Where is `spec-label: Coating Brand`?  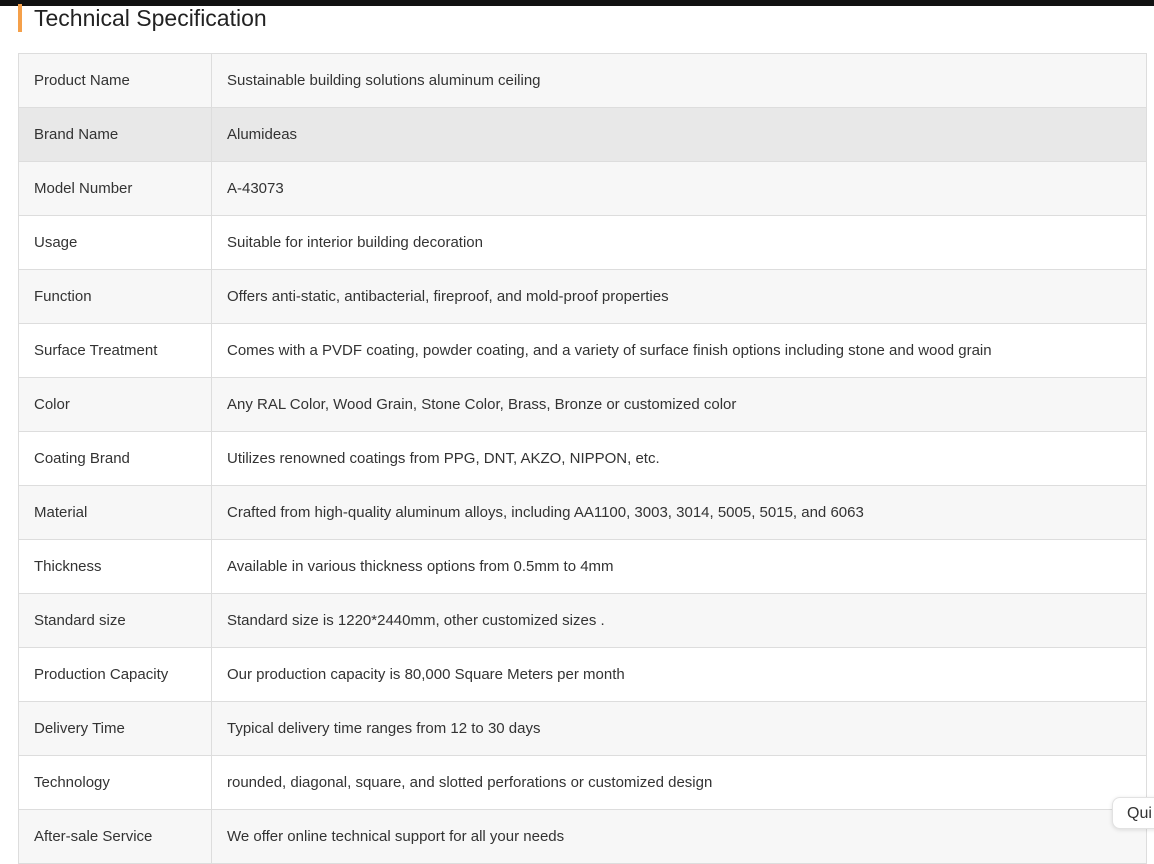 spec-label: Coating Brand is located at coordinates (115, 458).